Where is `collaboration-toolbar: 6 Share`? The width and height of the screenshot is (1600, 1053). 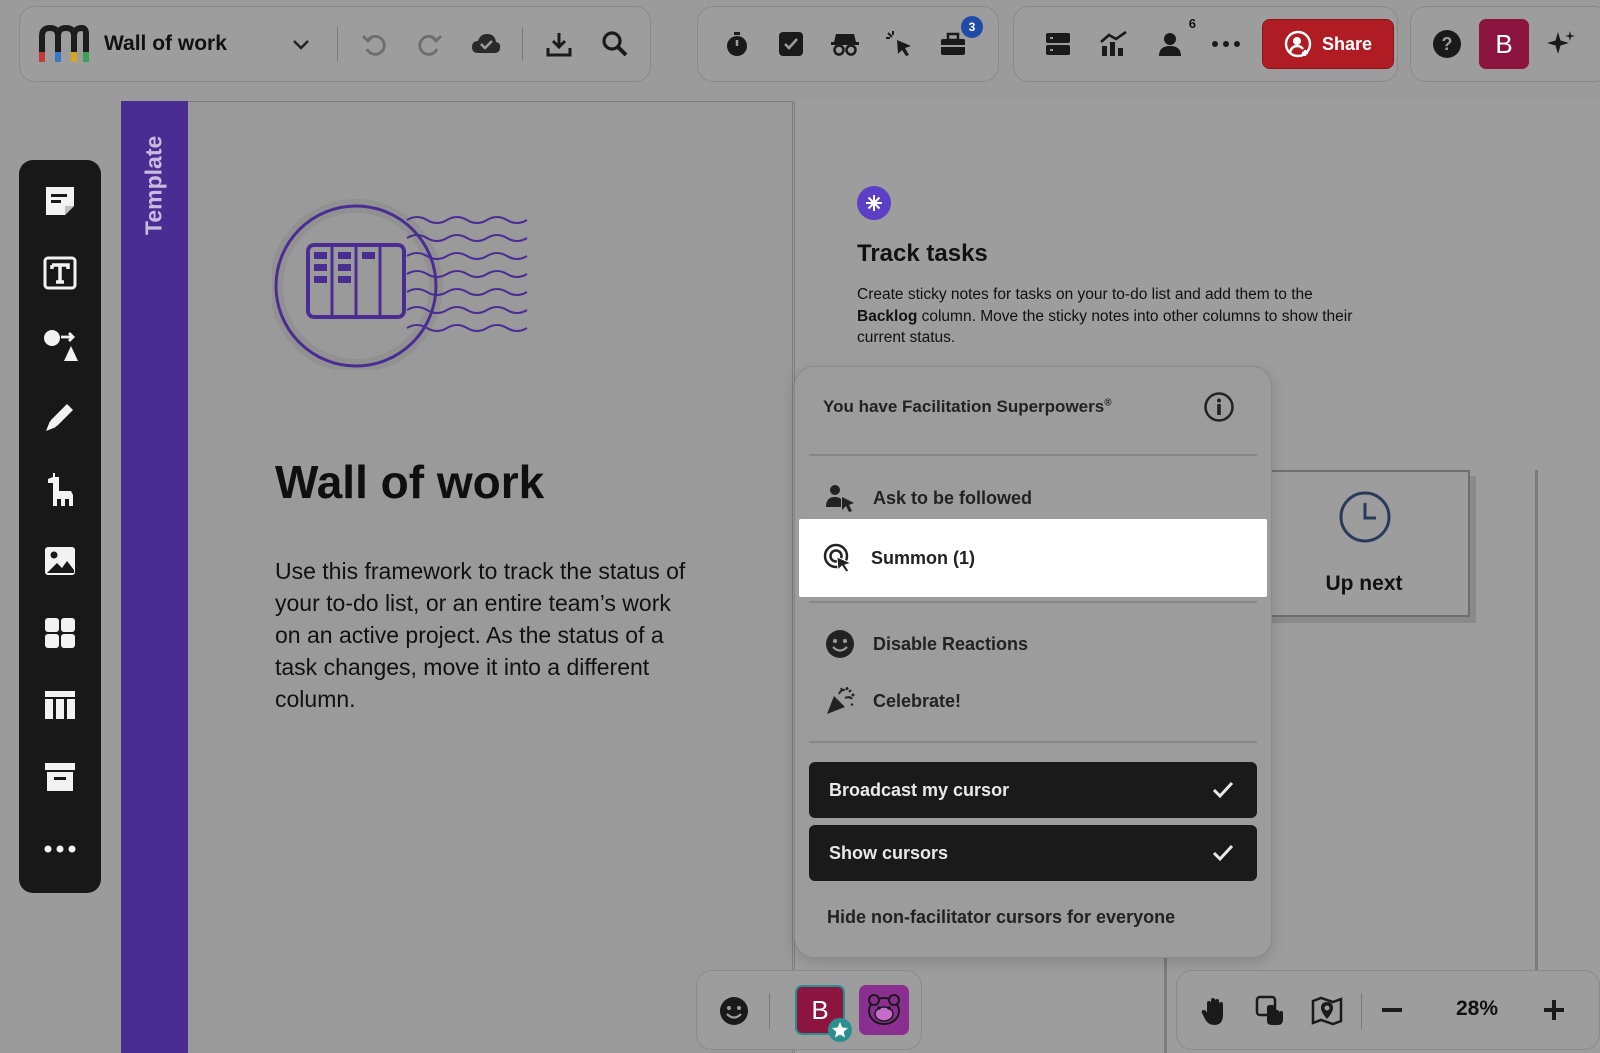 collaboration-toolbar: 6 Share is located at coordinates (1205, 44).